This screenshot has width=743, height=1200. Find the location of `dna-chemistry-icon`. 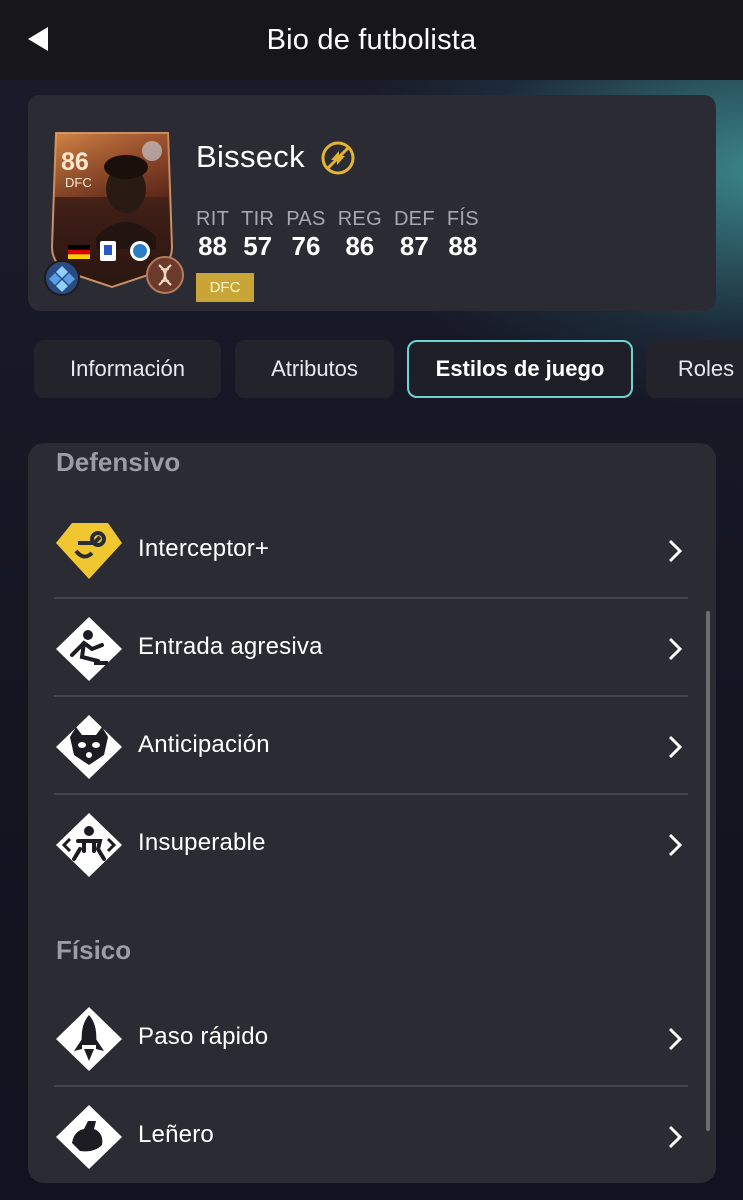

dna-chemistry-icon is located at coordinates (165, 275).